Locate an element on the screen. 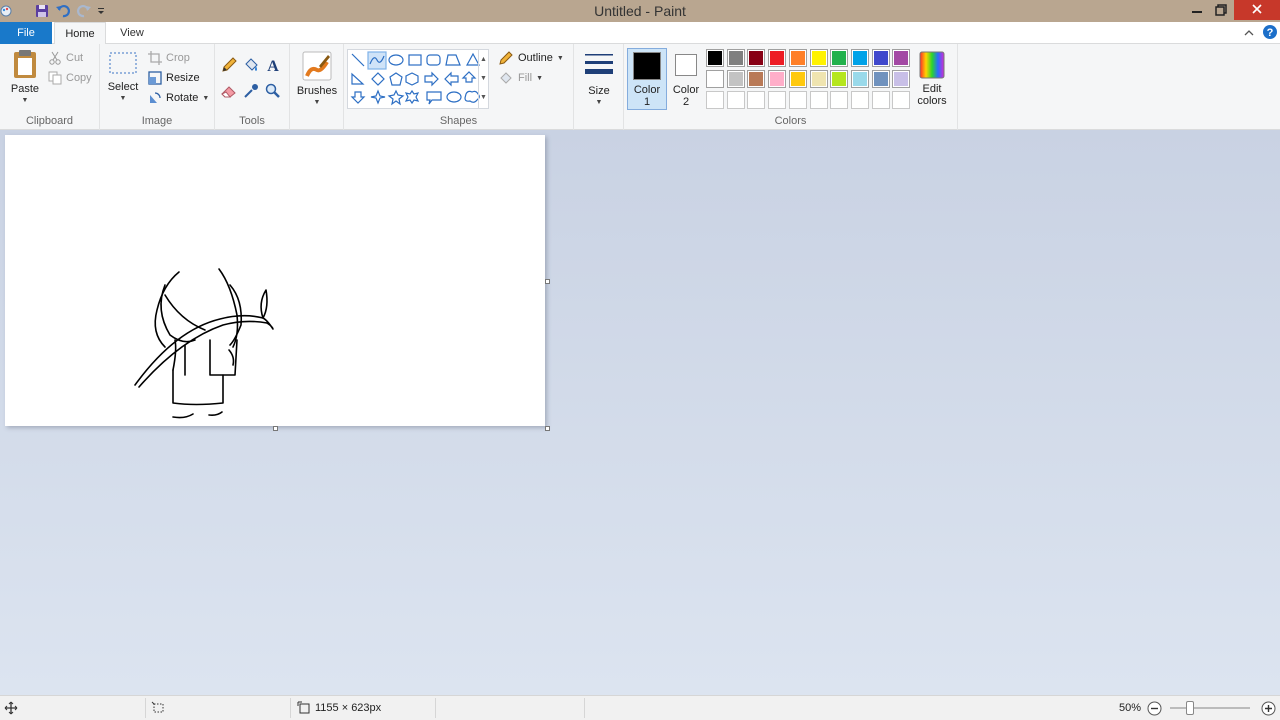  outline-button: Outline ▼ is located at coordinates (531, 58).